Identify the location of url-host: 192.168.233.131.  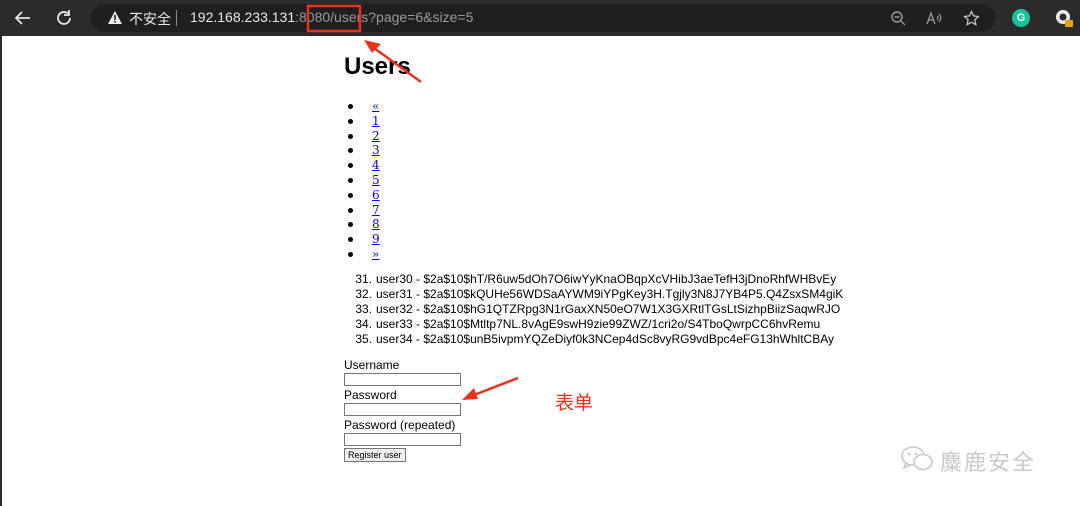
(243, 17).